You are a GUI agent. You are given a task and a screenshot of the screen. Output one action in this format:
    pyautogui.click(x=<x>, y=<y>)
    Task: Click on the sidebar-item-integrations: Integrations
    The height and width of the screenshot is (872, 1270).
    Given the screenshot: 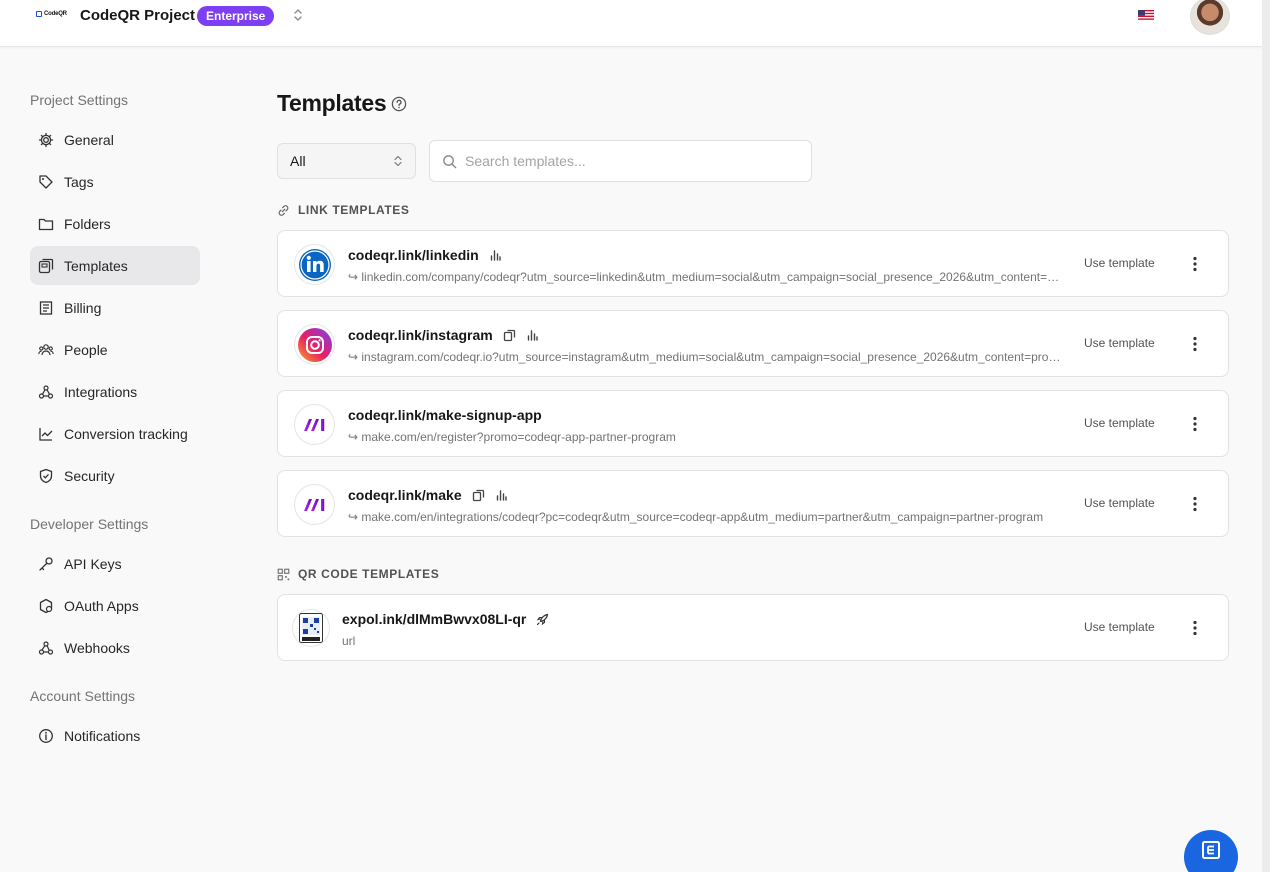 What is the action you would take?
    pyautogui.click(x=115, y=391)
    